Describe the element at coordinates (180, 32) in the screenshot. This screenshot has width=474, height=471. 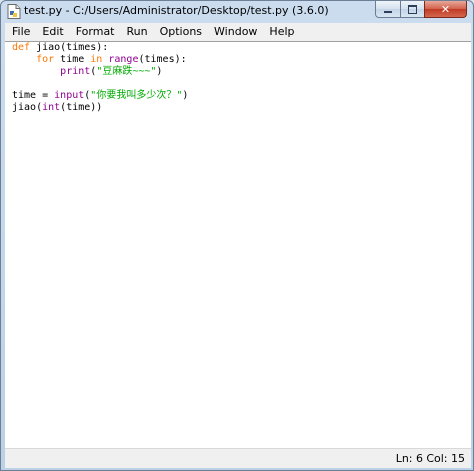
I see `menu-options: Options` at that location.